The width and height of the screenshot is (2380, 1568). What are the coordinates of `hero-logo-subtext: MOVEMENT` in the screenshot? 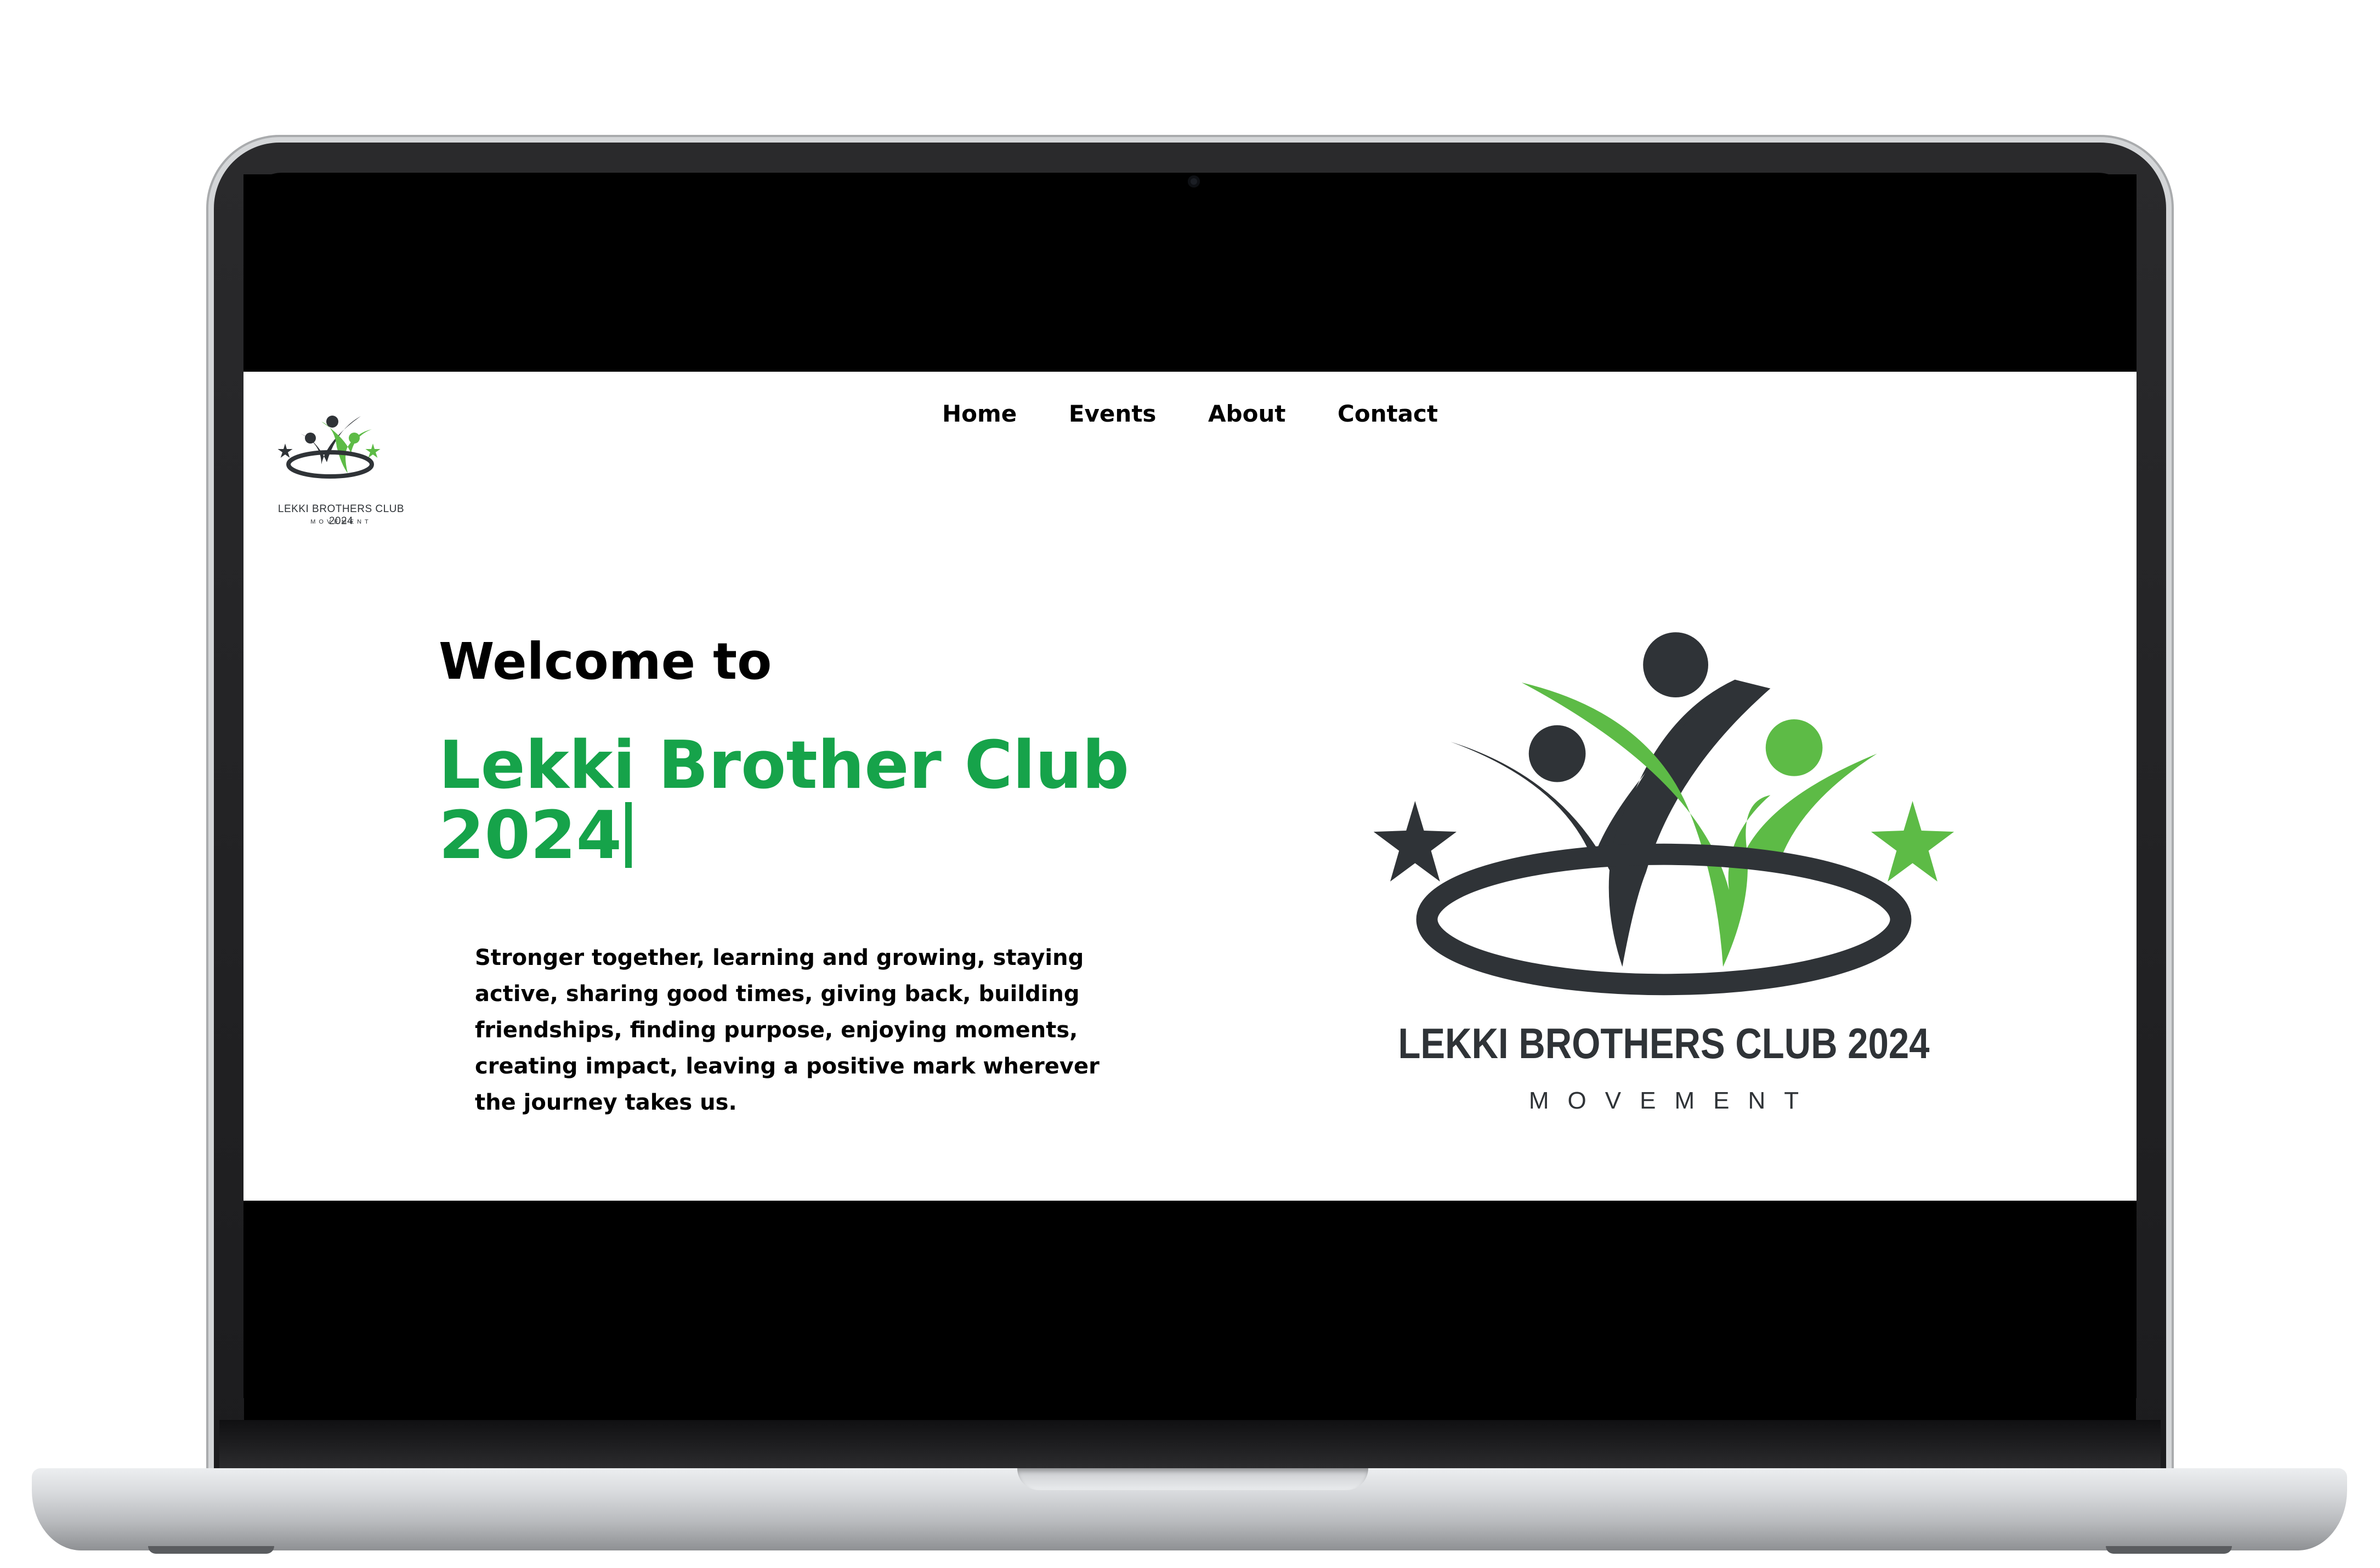 It's located at (1673, 1100).